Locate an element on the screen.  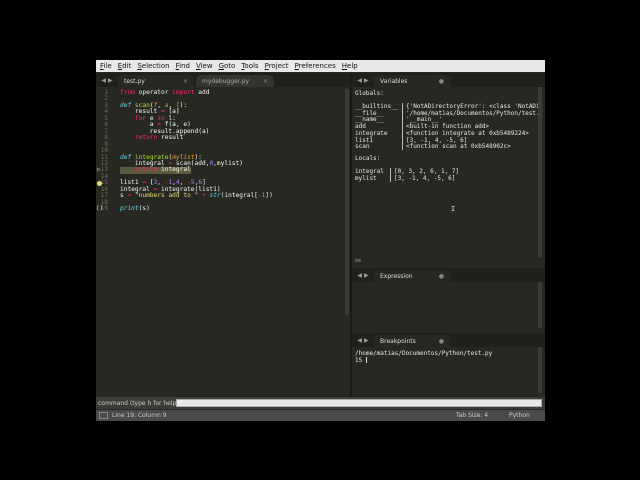
editor-scrollbar is located at coordinates (347, 202).